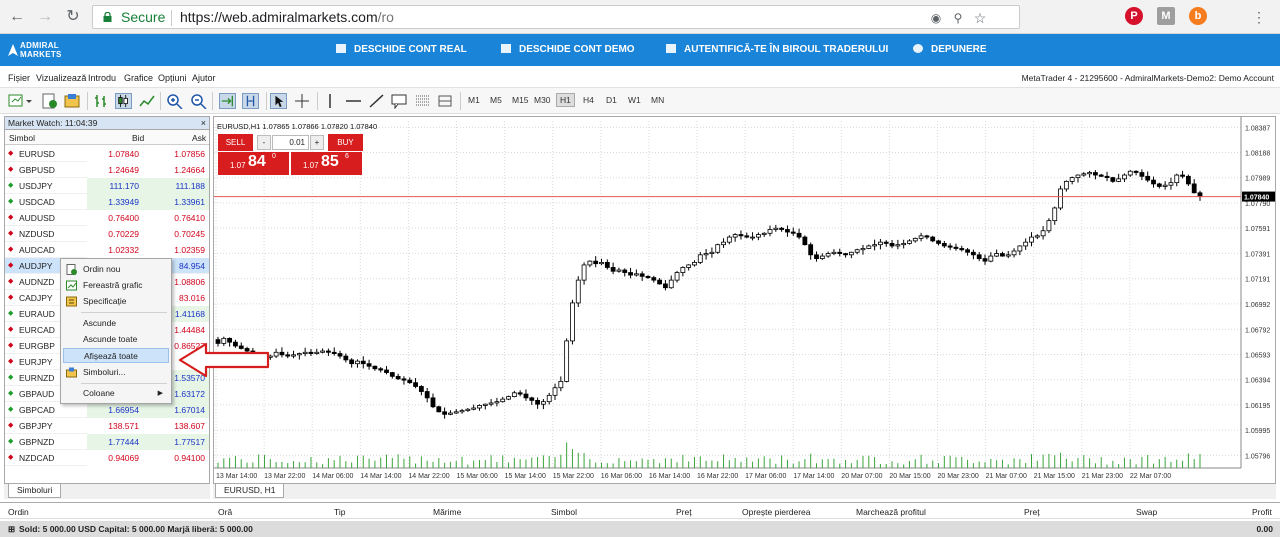 The width and height of the screenshot is (1280, 537). Describe the element at coordinates (116, 393) in the screenshot. I see `ctx-columns: Coloane ▶` at that location.